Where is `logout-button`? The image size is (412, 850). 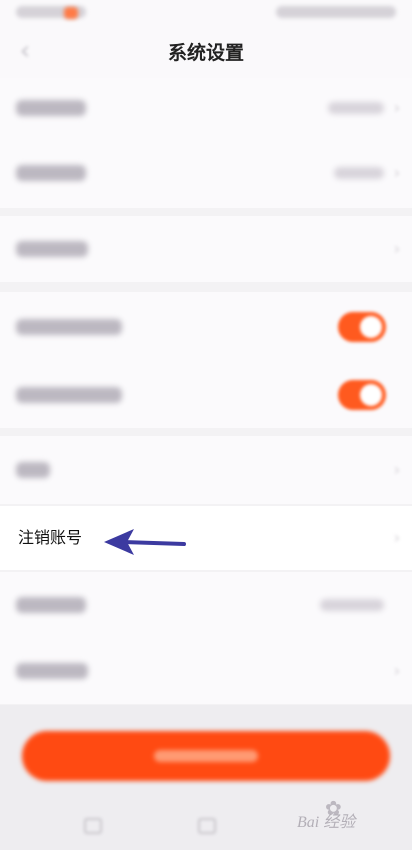
logout-button is located at coordinates (206, 756).